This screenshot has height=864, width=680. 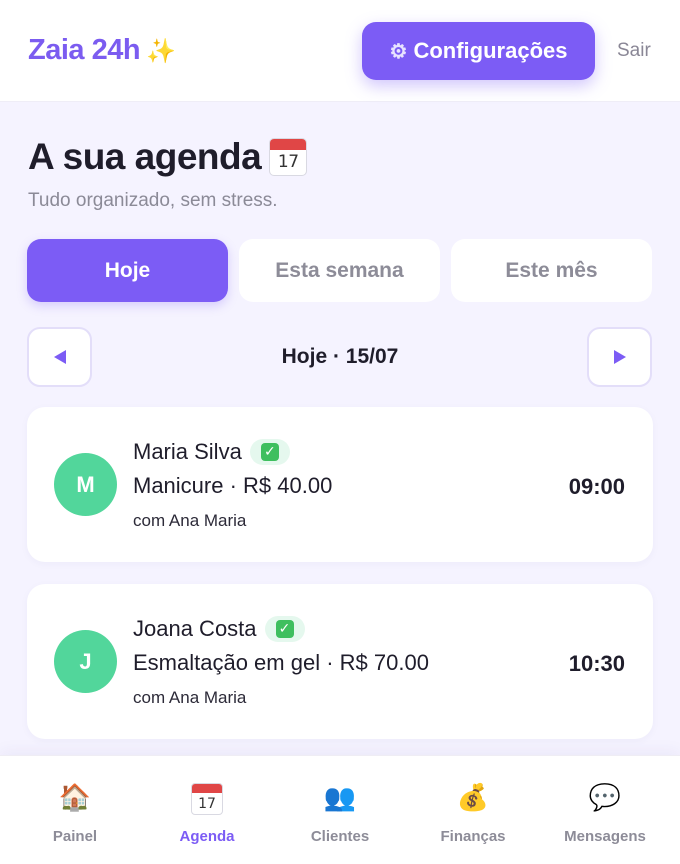 I want to click on previous-day-button, so click(x=59, y=357).